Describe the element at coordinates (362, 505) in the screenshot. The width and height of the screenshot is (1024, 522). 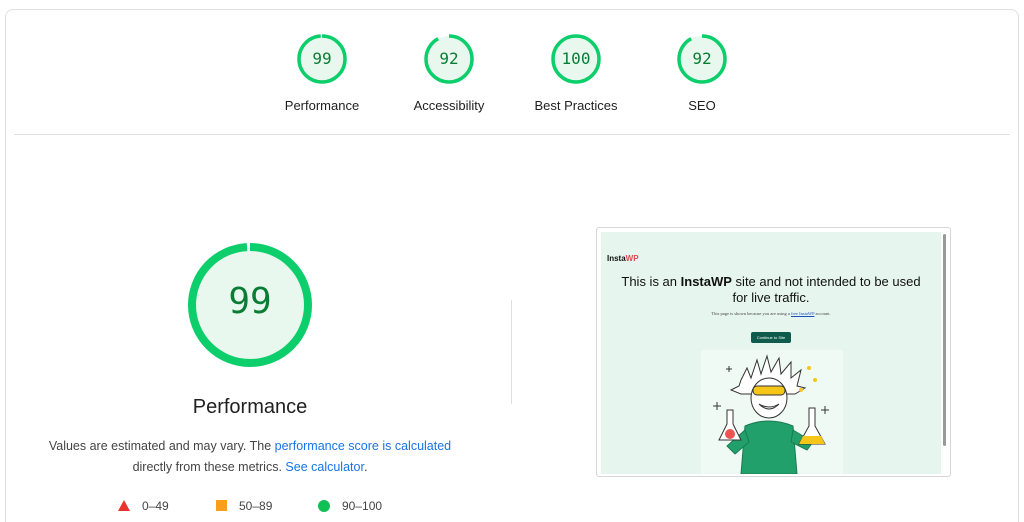
I see `legend-text: 90–100` at that location.